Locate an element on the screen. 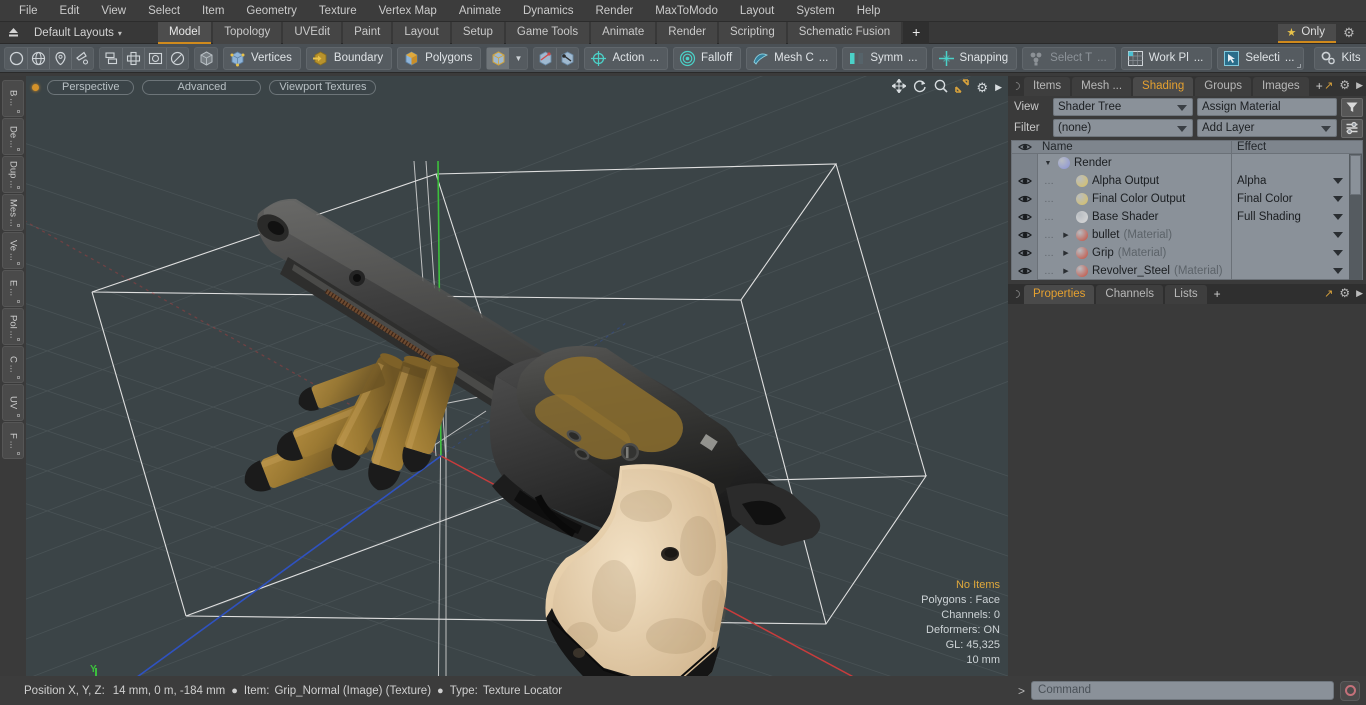  layout-tab-topology: Topology is located at coordinates (247, 32).